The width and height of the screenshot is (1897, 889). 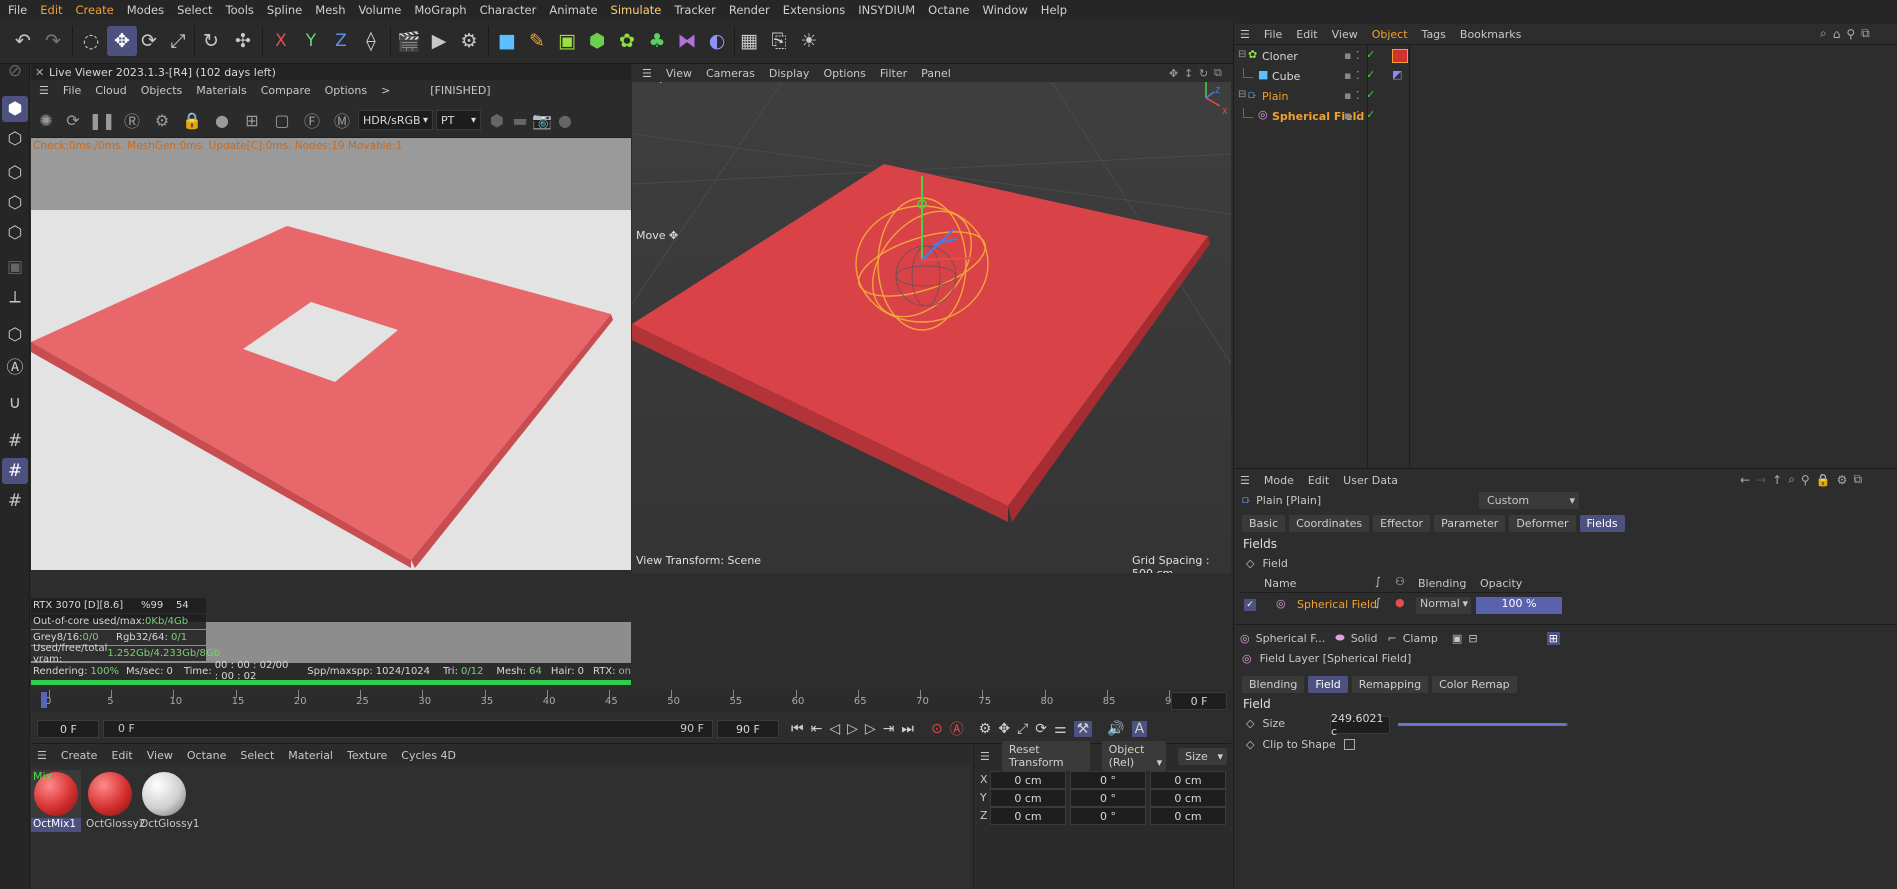 I want to click on cloner-tool-icon: ✿, so click(x=627, y=41).